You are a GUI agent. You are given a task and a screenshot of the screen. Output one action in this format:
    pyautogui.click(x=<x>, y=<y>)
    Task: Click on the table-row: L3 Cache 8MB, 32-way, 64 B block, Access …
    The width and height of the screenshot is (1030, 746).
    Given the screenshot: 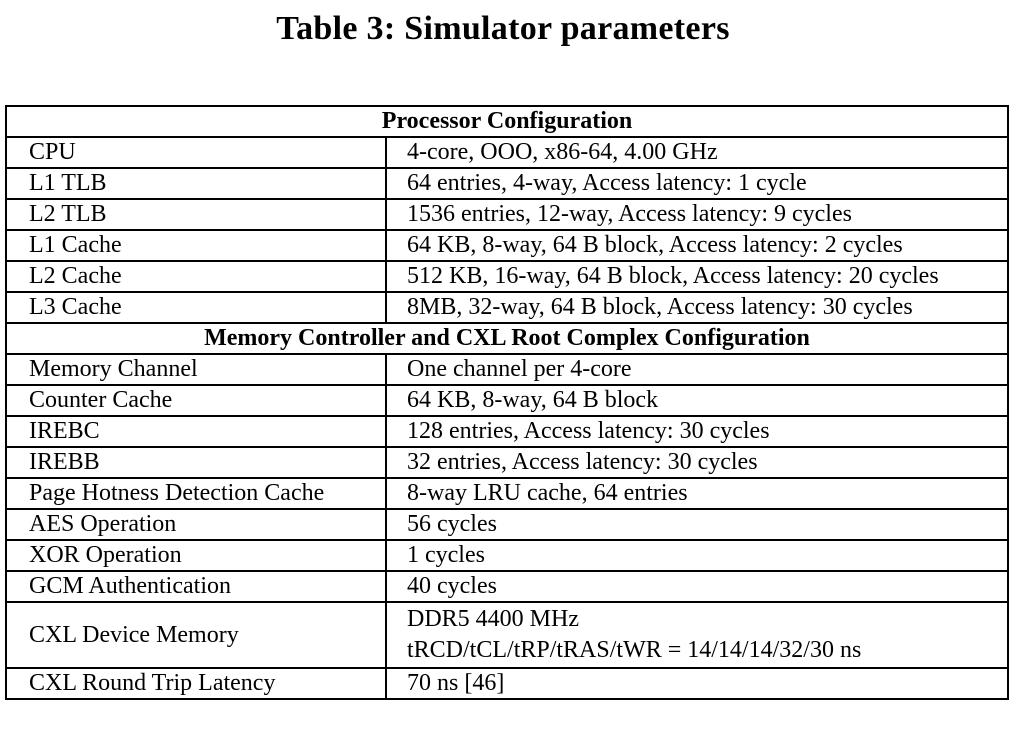 What is the action you would take?
    pyautogui.click(x=507, y=307)
    